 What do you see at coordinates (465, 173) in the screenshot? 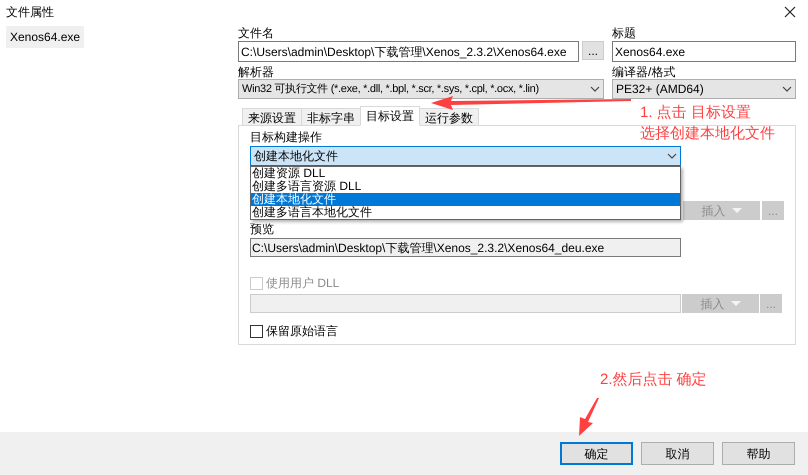
I see `dropdown-option: 创建资源 DLL` at bounding box center [465, 173].